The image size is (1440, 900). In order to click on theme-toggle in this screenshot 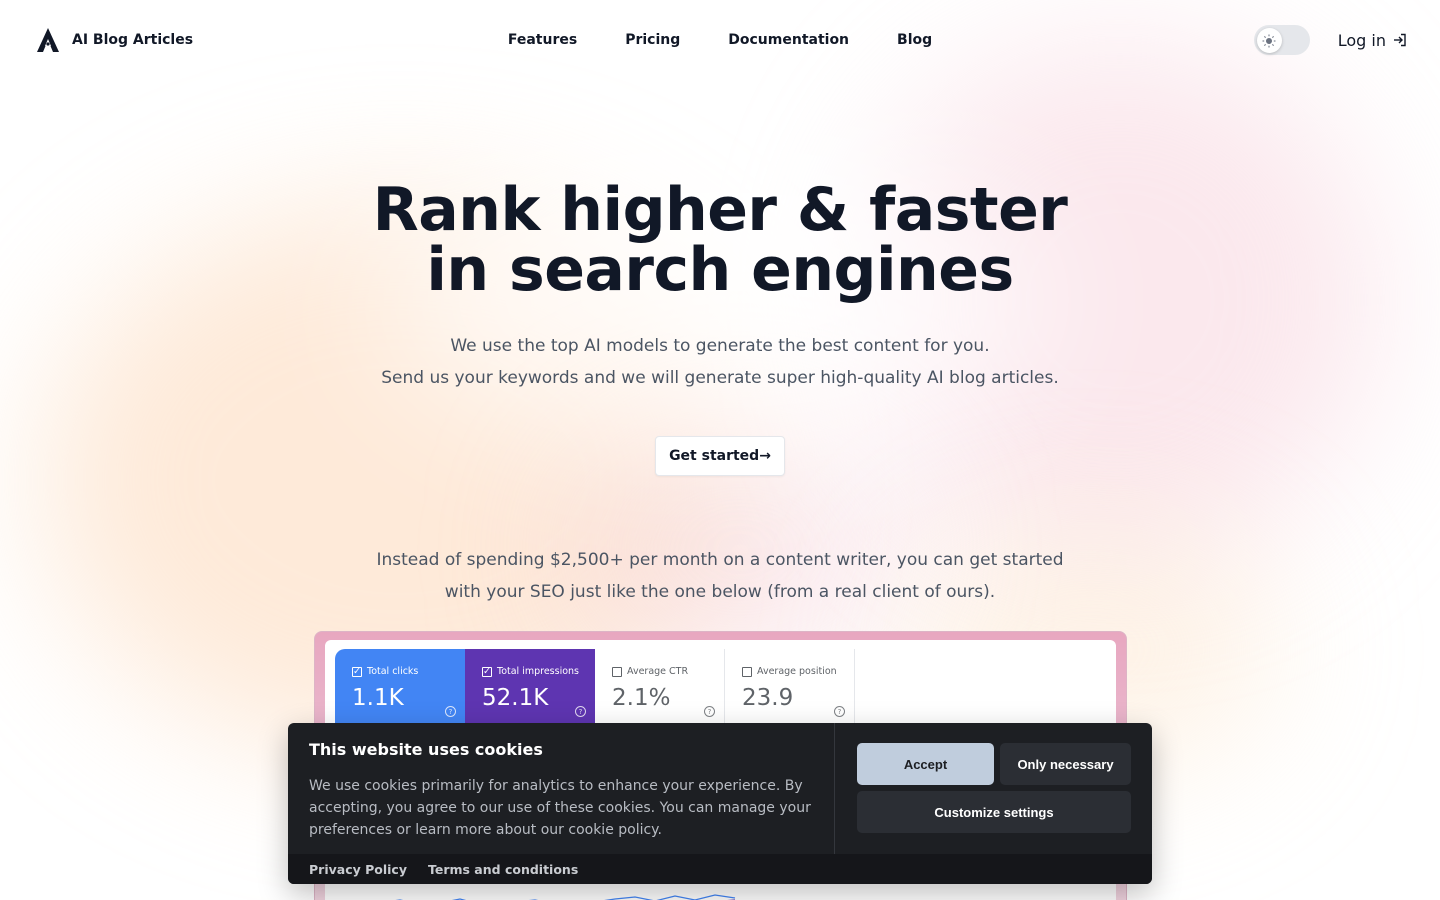, I will do `click(1281, 40)`.